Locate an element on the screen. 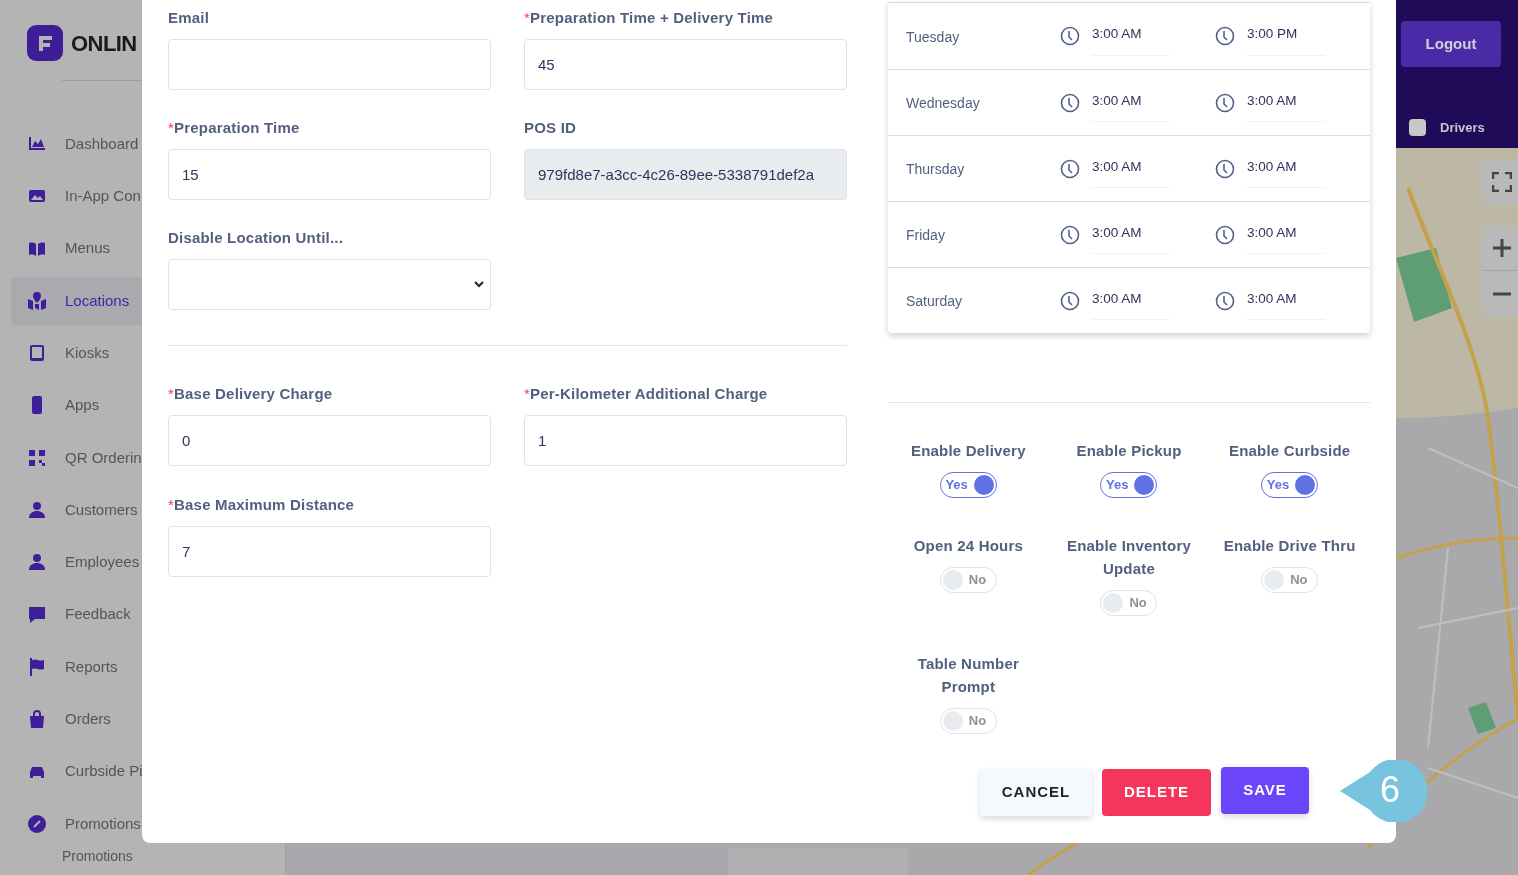 The image size is (1518, 875). input-field: 45 is located at coordinates (685, 64).